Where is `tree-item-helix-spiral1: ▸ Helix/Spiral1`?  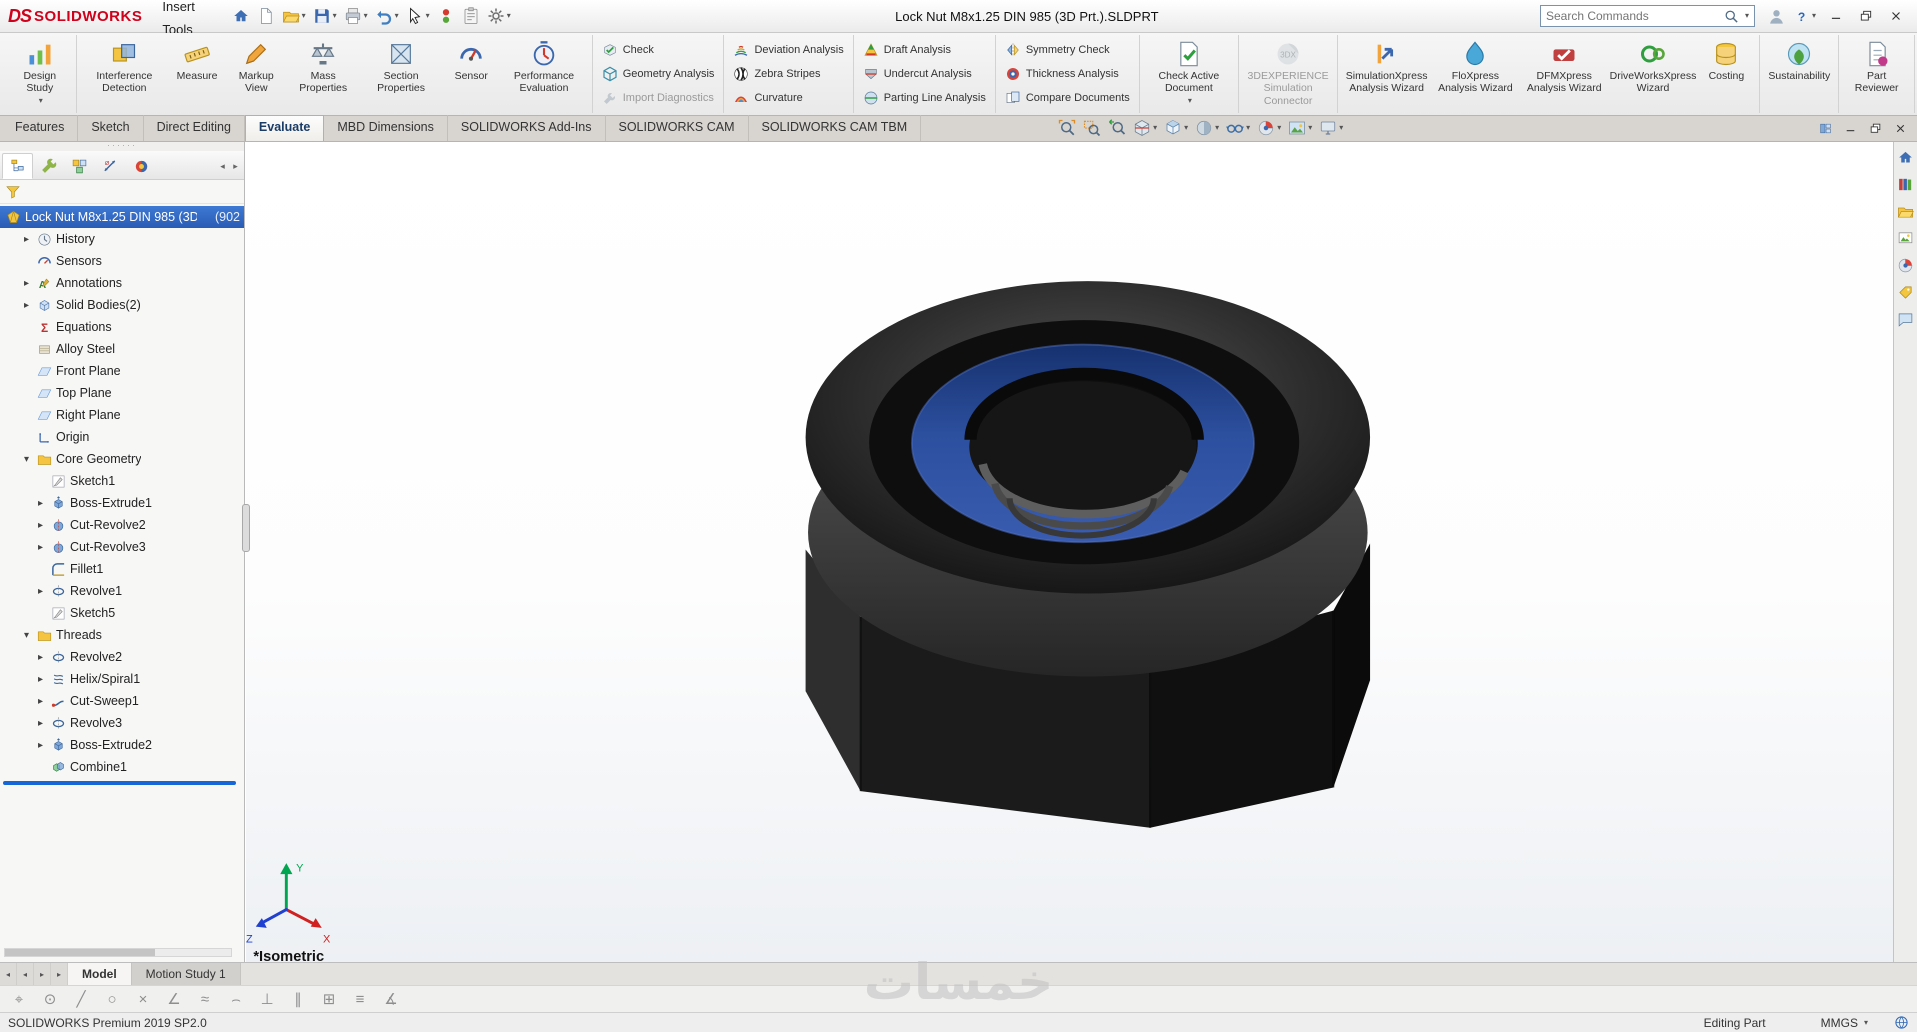
tree-item-helix-spiral1: ▸ Helix/Spiral1 is located at coordinates (122, 679).